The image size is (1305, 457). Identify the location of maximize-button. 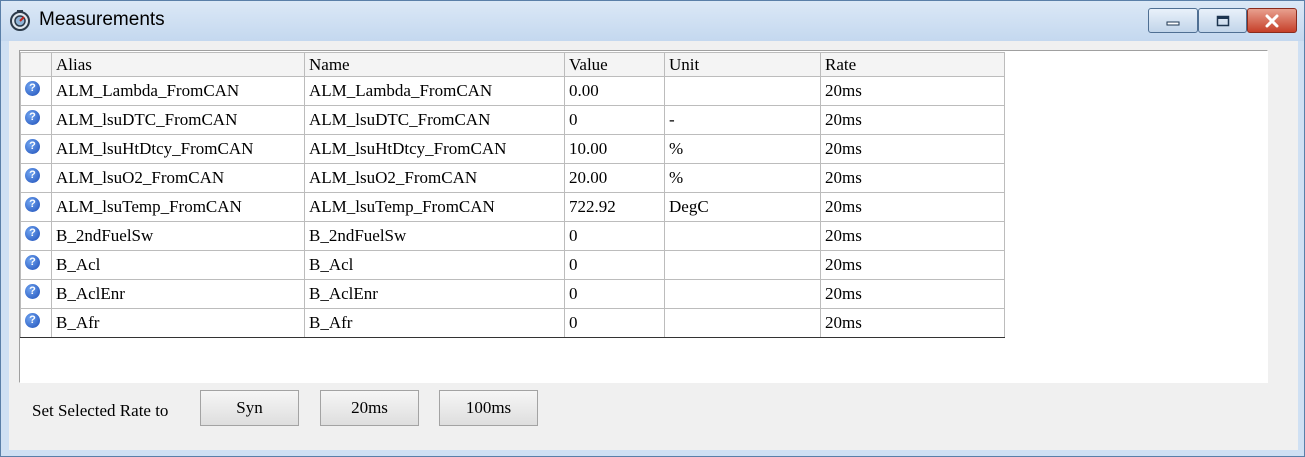
(1222, 20).